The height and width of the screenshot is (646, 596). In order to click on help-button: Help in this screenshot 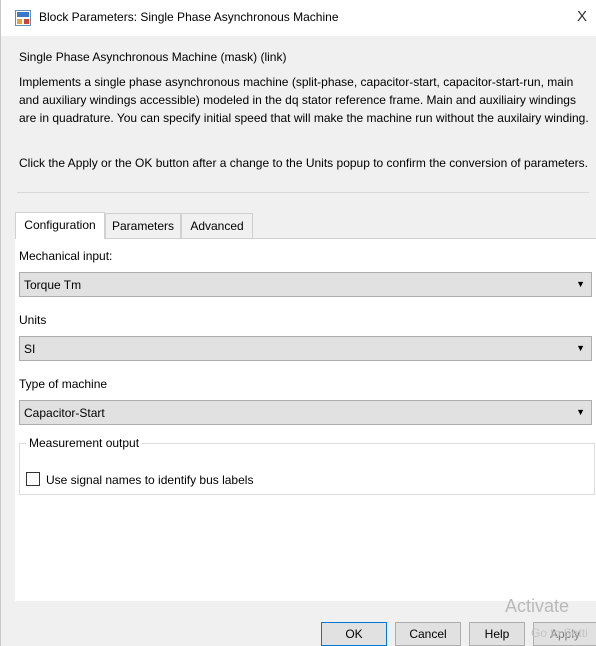, I will do `click(497, 634)`.